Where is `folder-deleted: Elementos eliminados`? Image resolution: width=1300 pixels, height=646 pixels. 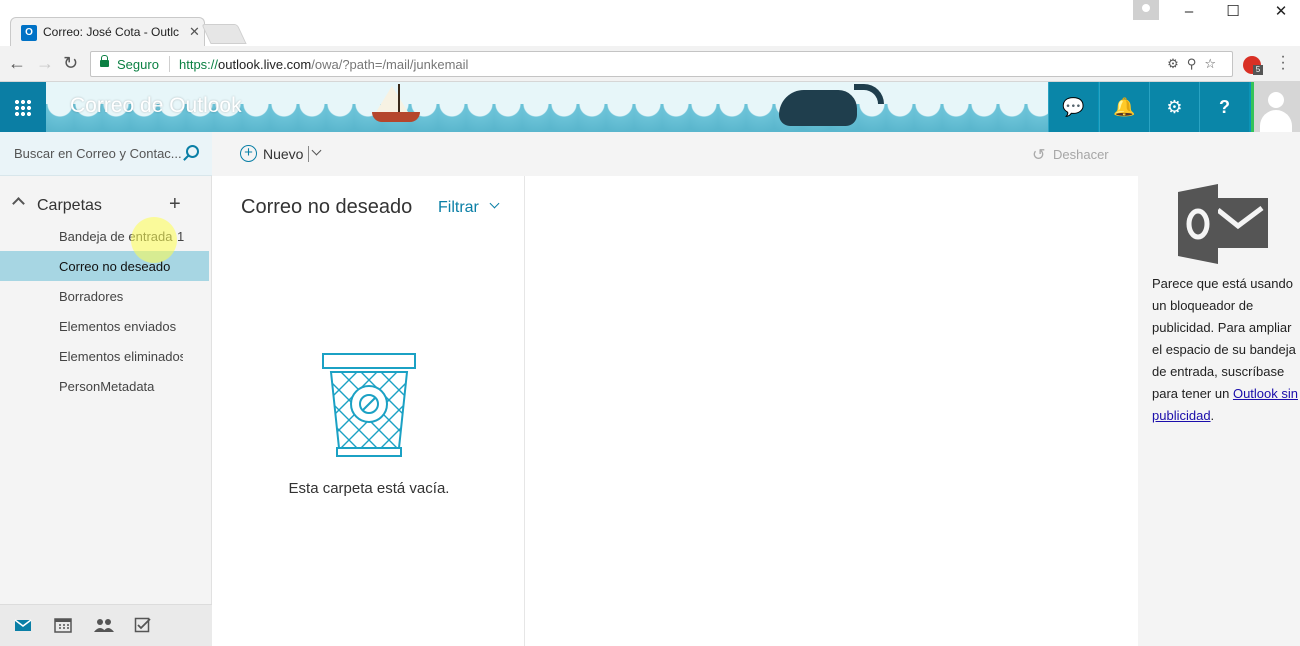
folder-deleted: Elementos eliminados is located at coordinates (104, 356).